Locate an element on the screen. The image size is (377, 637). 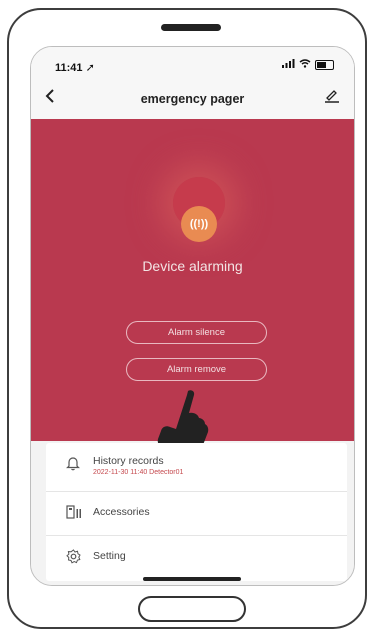
battery-icon is located at coordinates (324, 65).